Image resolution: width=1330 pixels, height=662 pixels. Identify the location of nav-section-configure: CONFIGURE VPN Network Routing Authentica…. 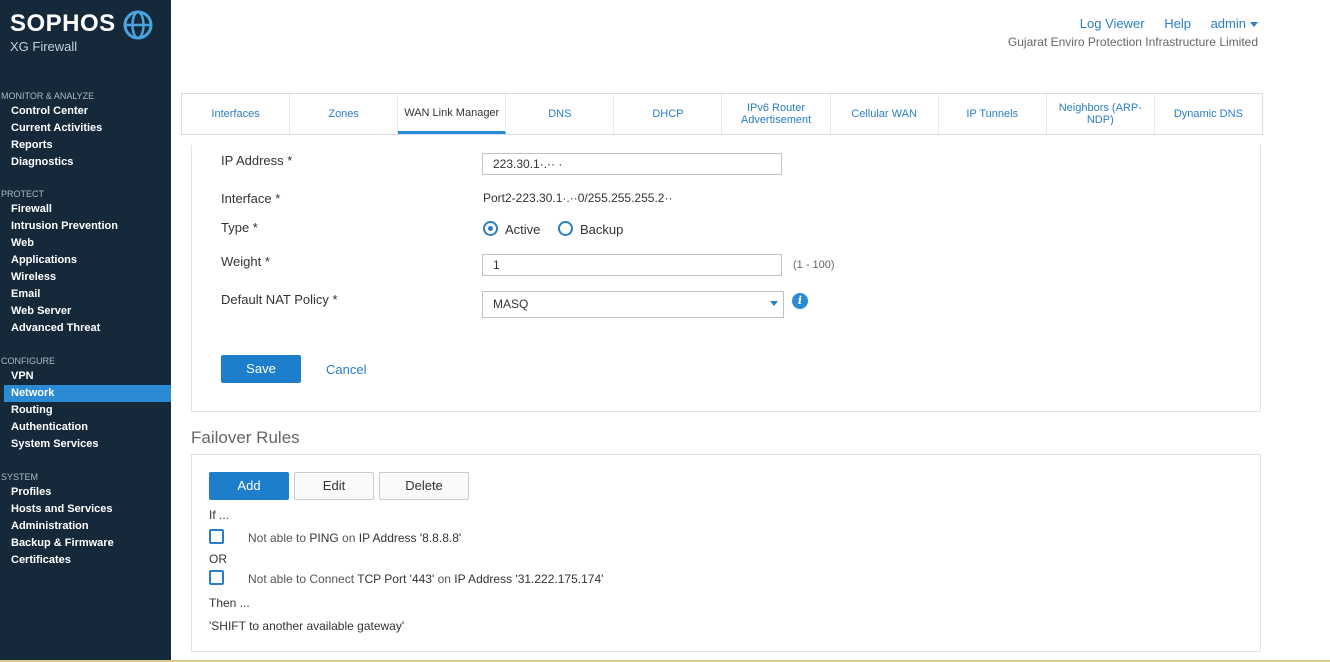
(85, 403).